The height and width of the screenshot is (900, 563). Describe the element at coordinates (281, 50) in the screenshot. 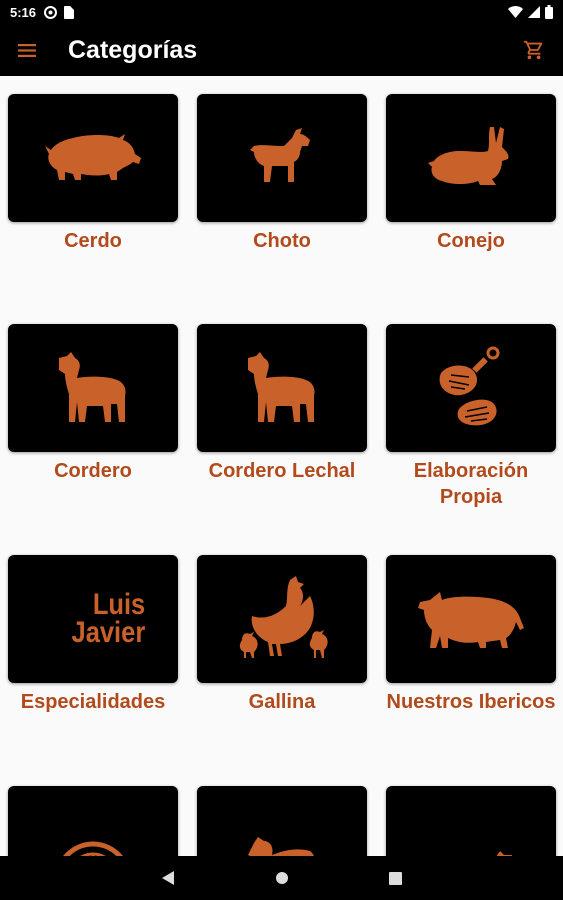

I see `app-bar: Categorías` at that location.